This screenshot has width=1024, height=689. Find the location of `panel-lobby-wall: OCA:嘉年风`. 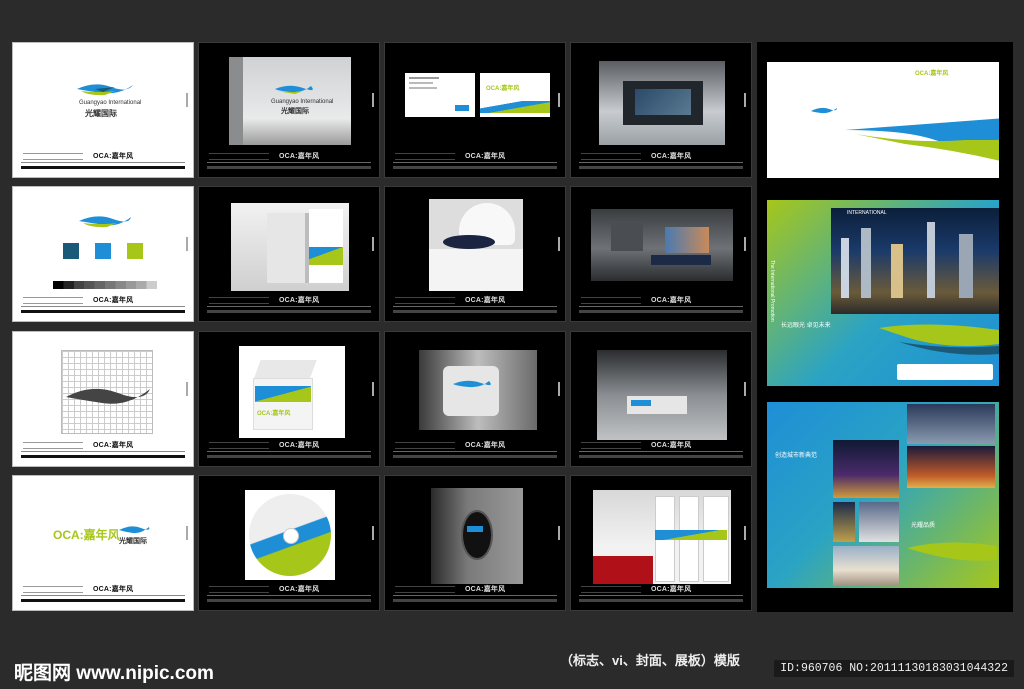

panel-lobby-wall: OCA:嘉年风 is located at coordinates (661, 110).